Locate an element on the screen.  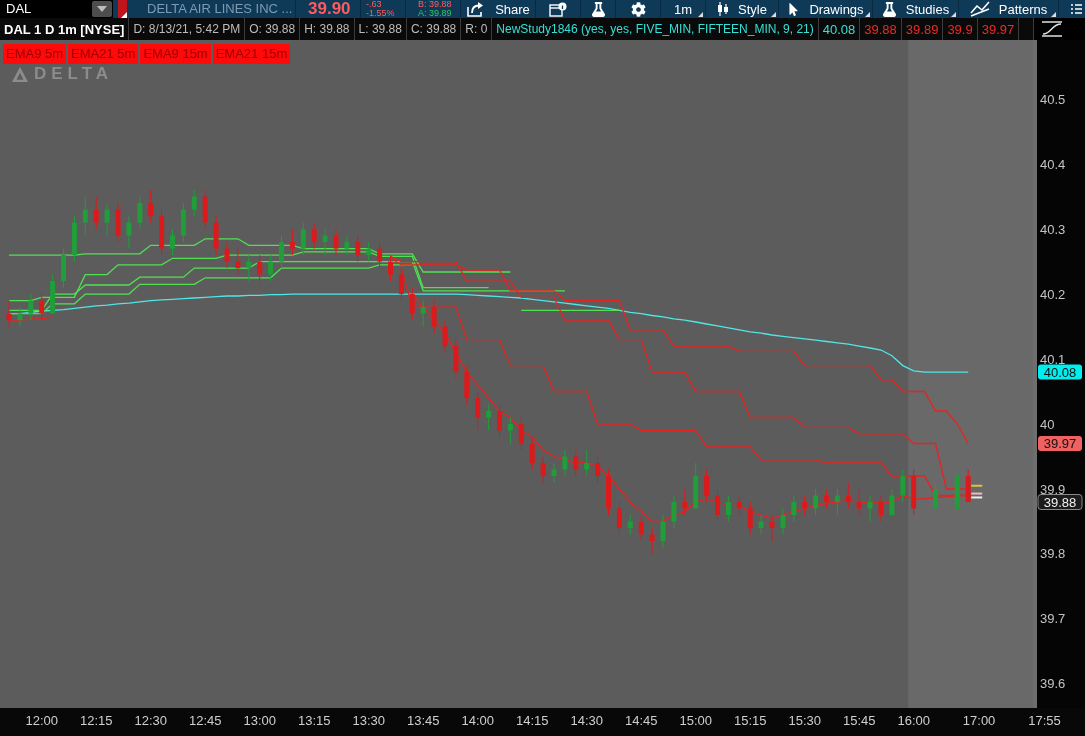
time-tick-label: 14:45 is located at coordinates (641, 720).